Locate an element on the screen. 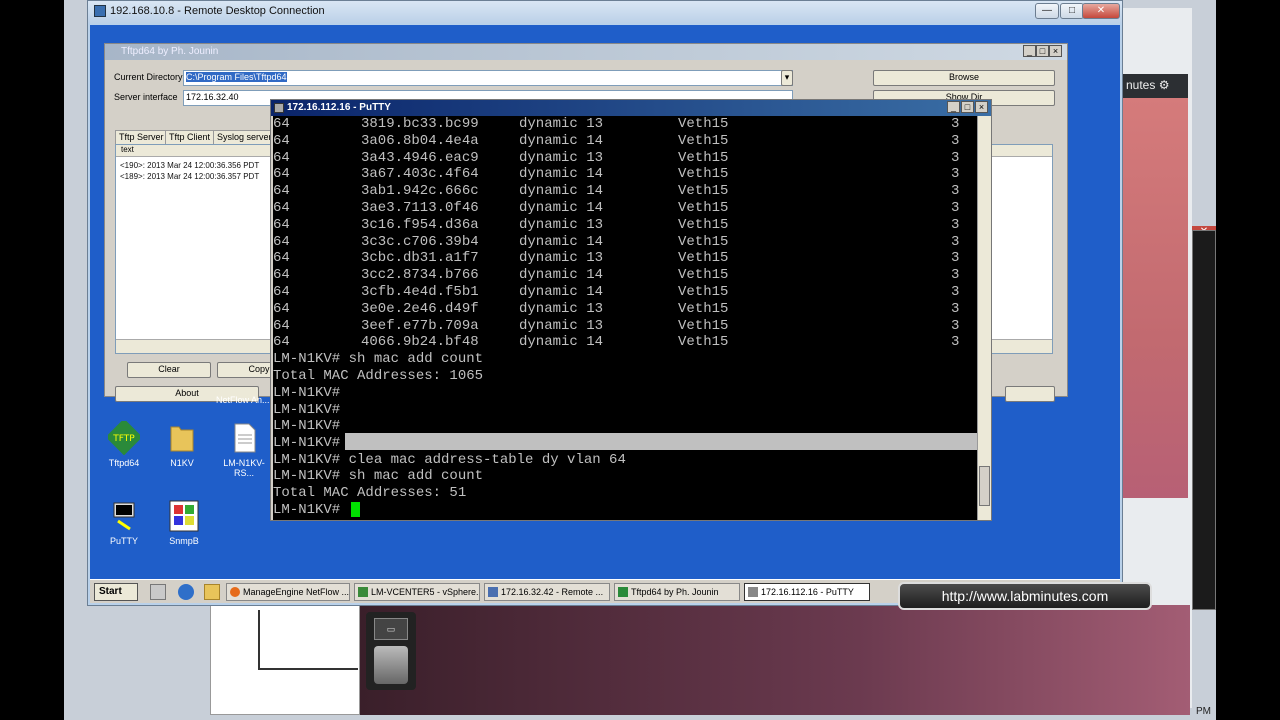 Image resolution: width=1280 pixels, height=720 pixels. rdp-close-button: ✕ is located at coordinates (1101, 11).